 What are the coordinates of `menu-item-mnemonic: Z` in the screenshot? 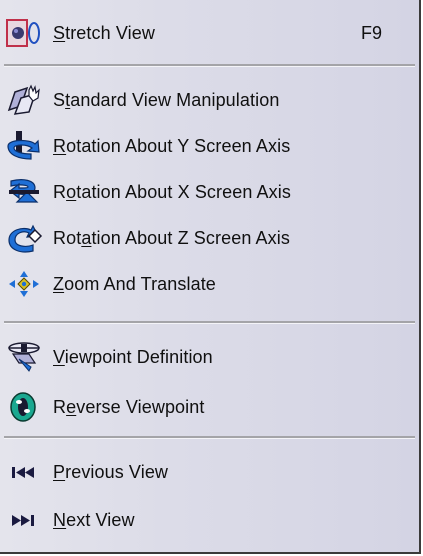 It's located at (59, 283).